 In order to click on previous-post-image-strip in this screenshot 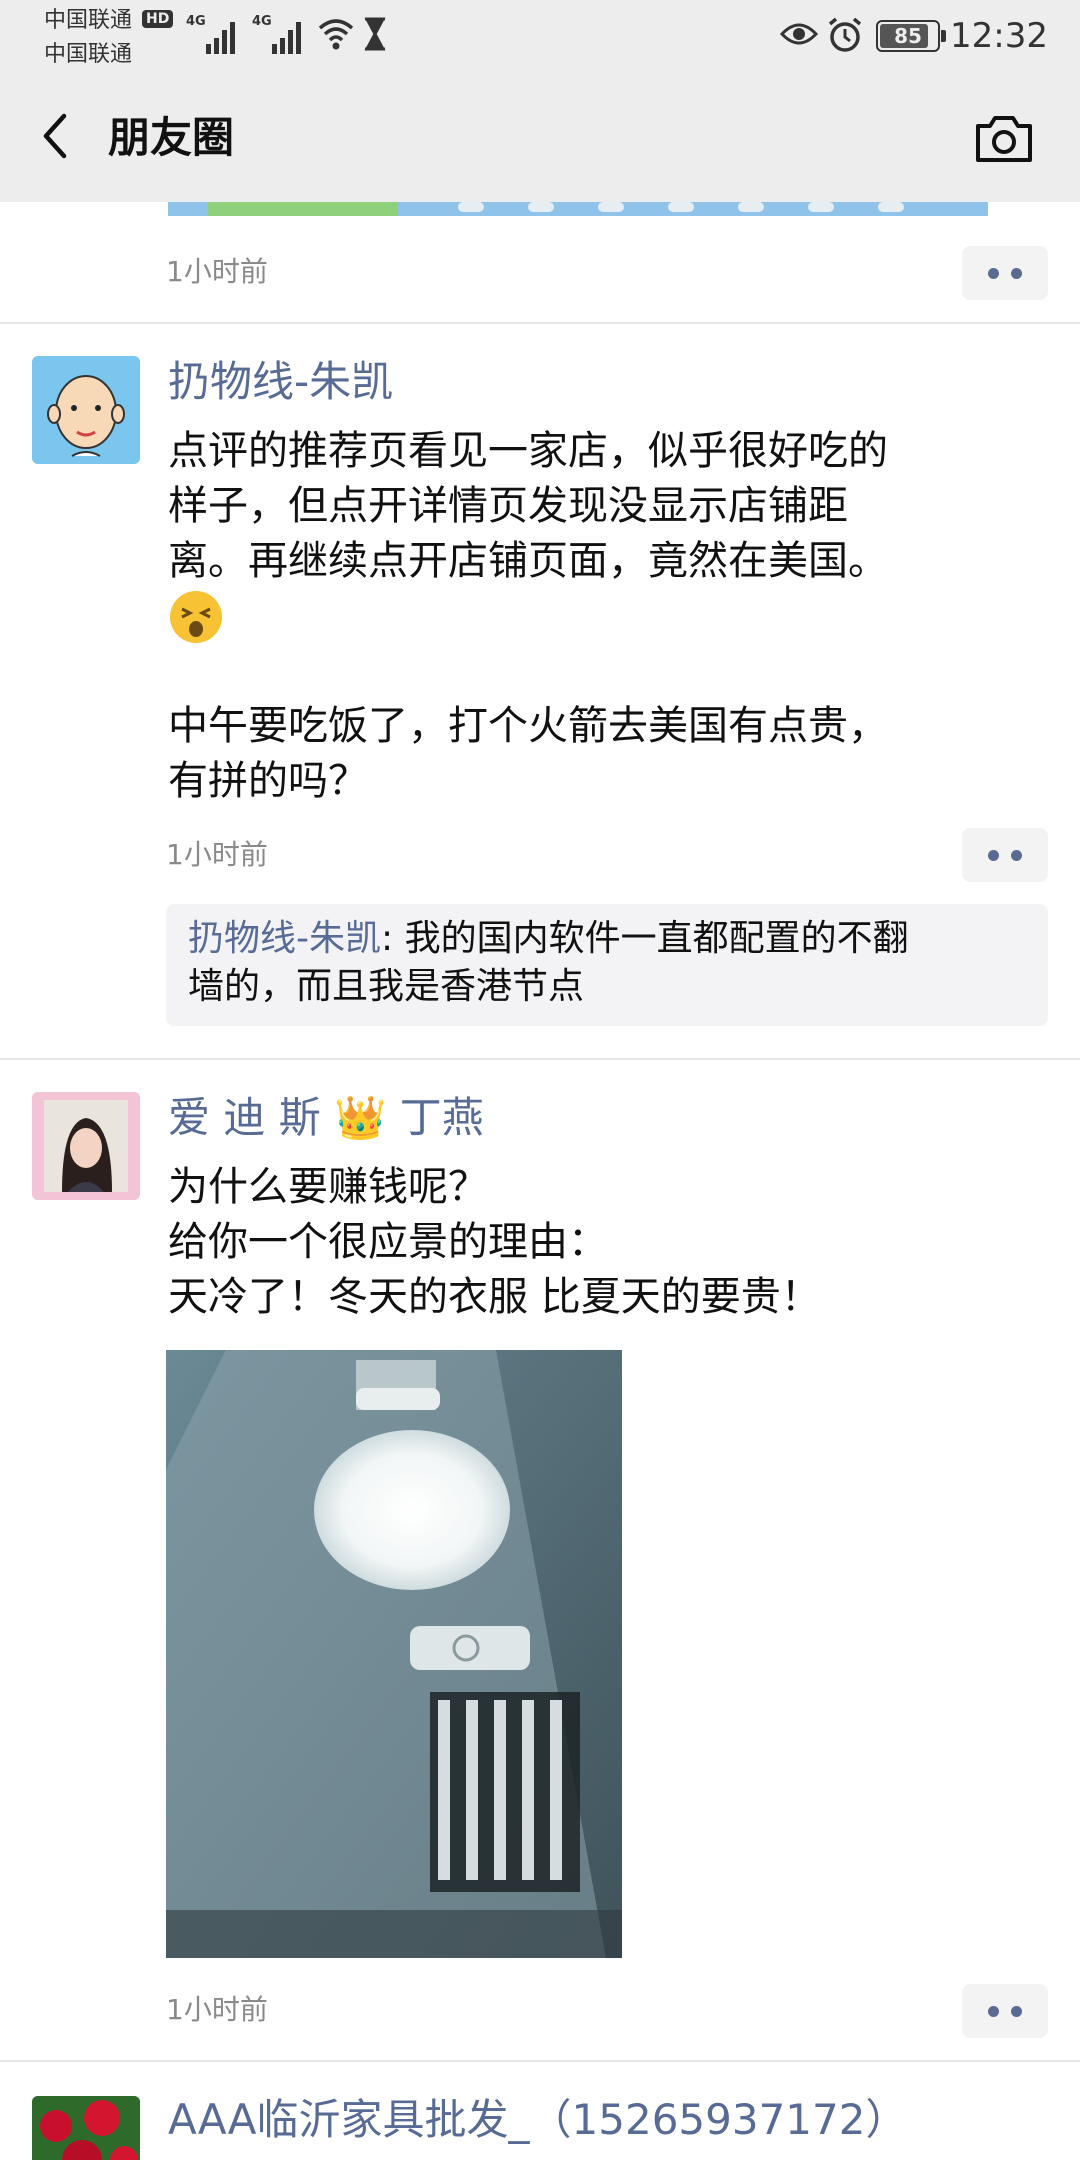, I will do `click(578, 209)`.